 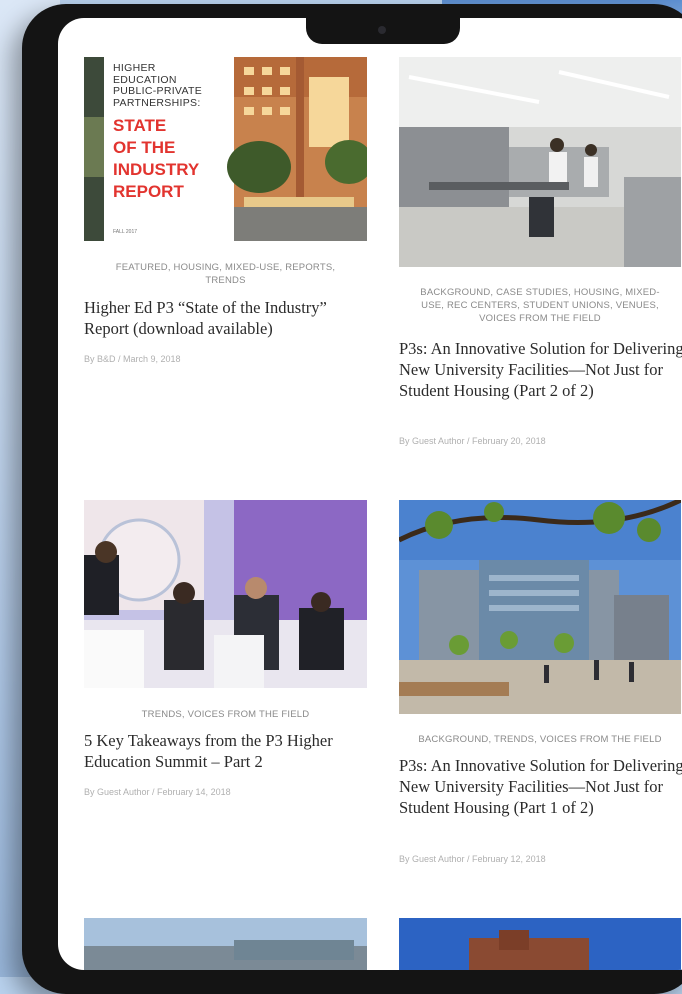 I want to click on lab-photo-art, so click(x=540, y=162).